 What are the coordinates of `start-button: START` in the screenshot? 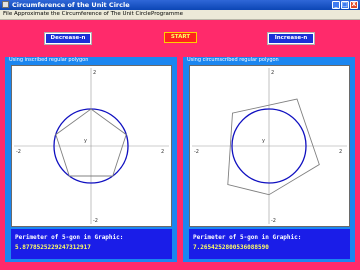 It's located at (180, 37).